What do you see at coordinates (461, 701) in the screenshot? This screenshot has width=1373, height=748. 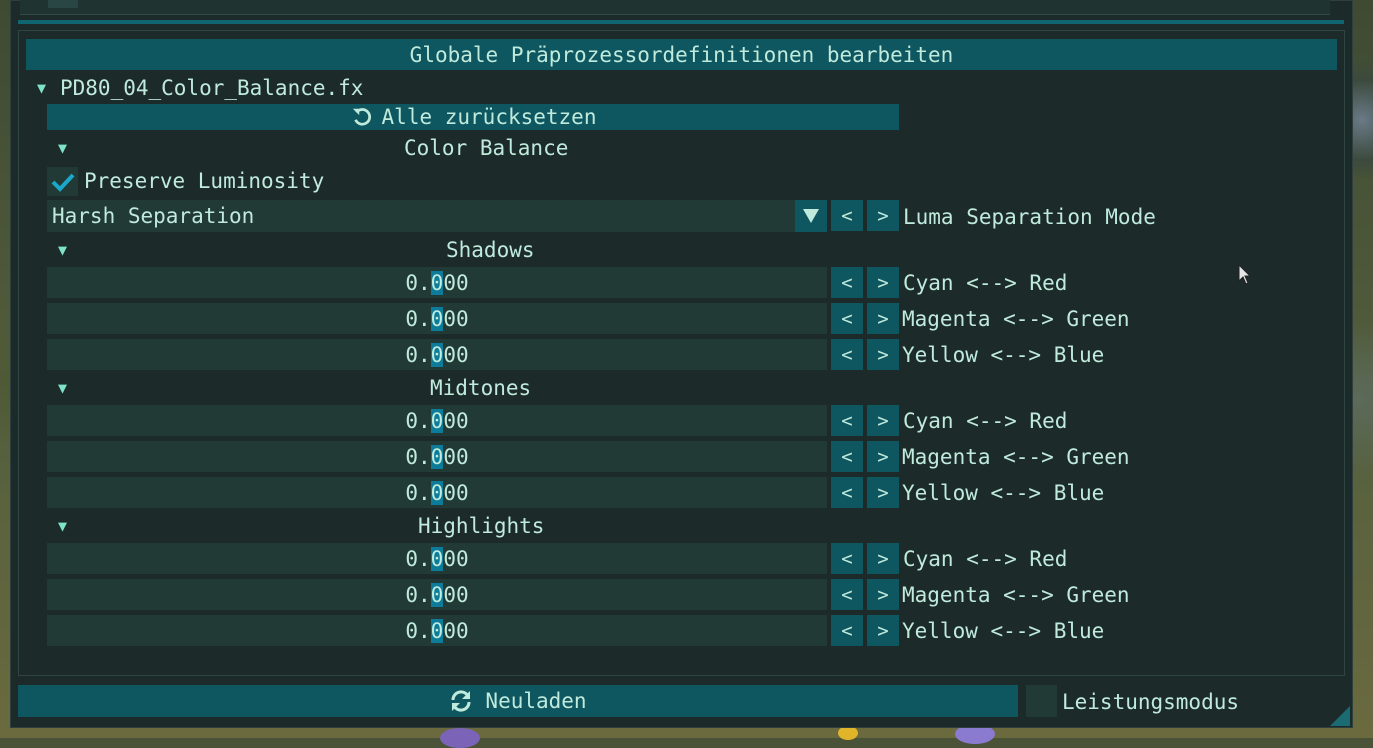 I see `refresh-icon` at bounding box center [461, 701].